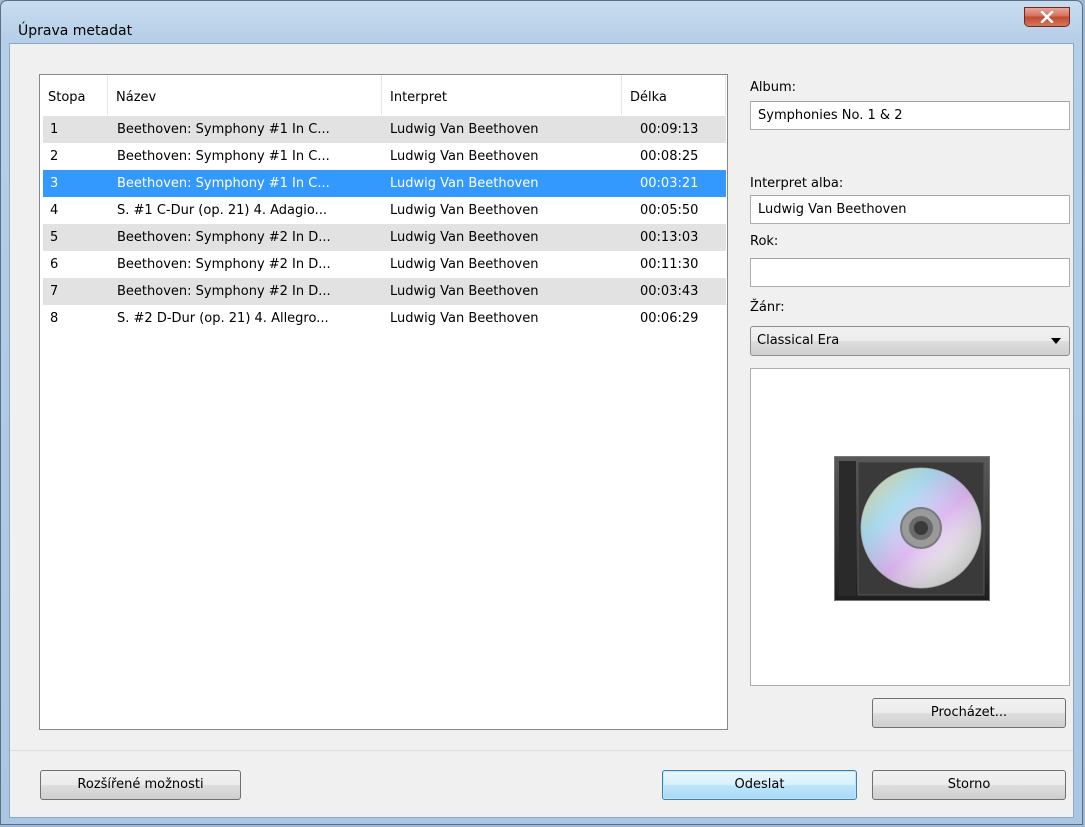 The height and width of the screenshot is (827, 1085). What do you see at coordinates (74, 95) in the screenshot?
I see `column-header-track: Stopa` at bounding box center [74, 95].